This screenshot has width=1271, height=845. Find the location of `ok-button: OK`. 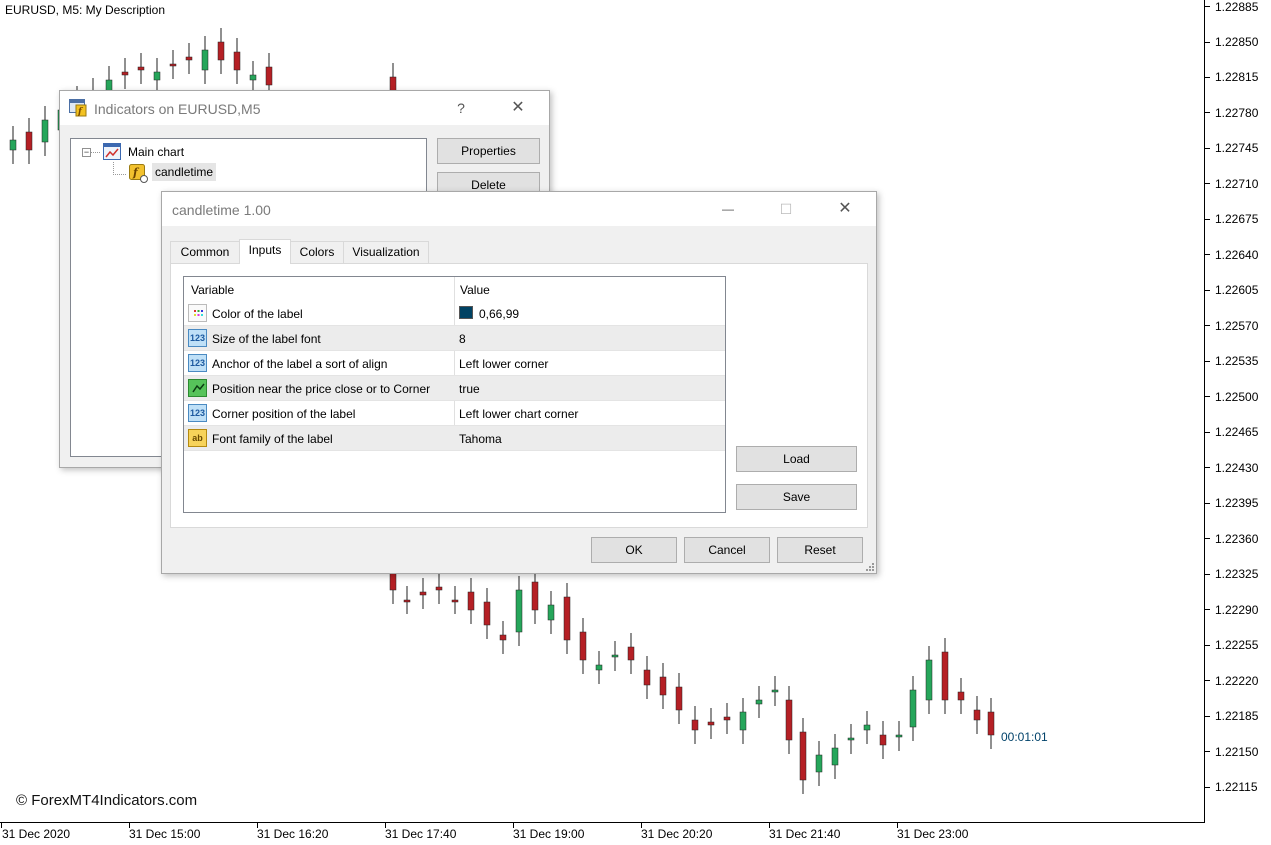

ok-button: OK is located at coordinates (634, 550).